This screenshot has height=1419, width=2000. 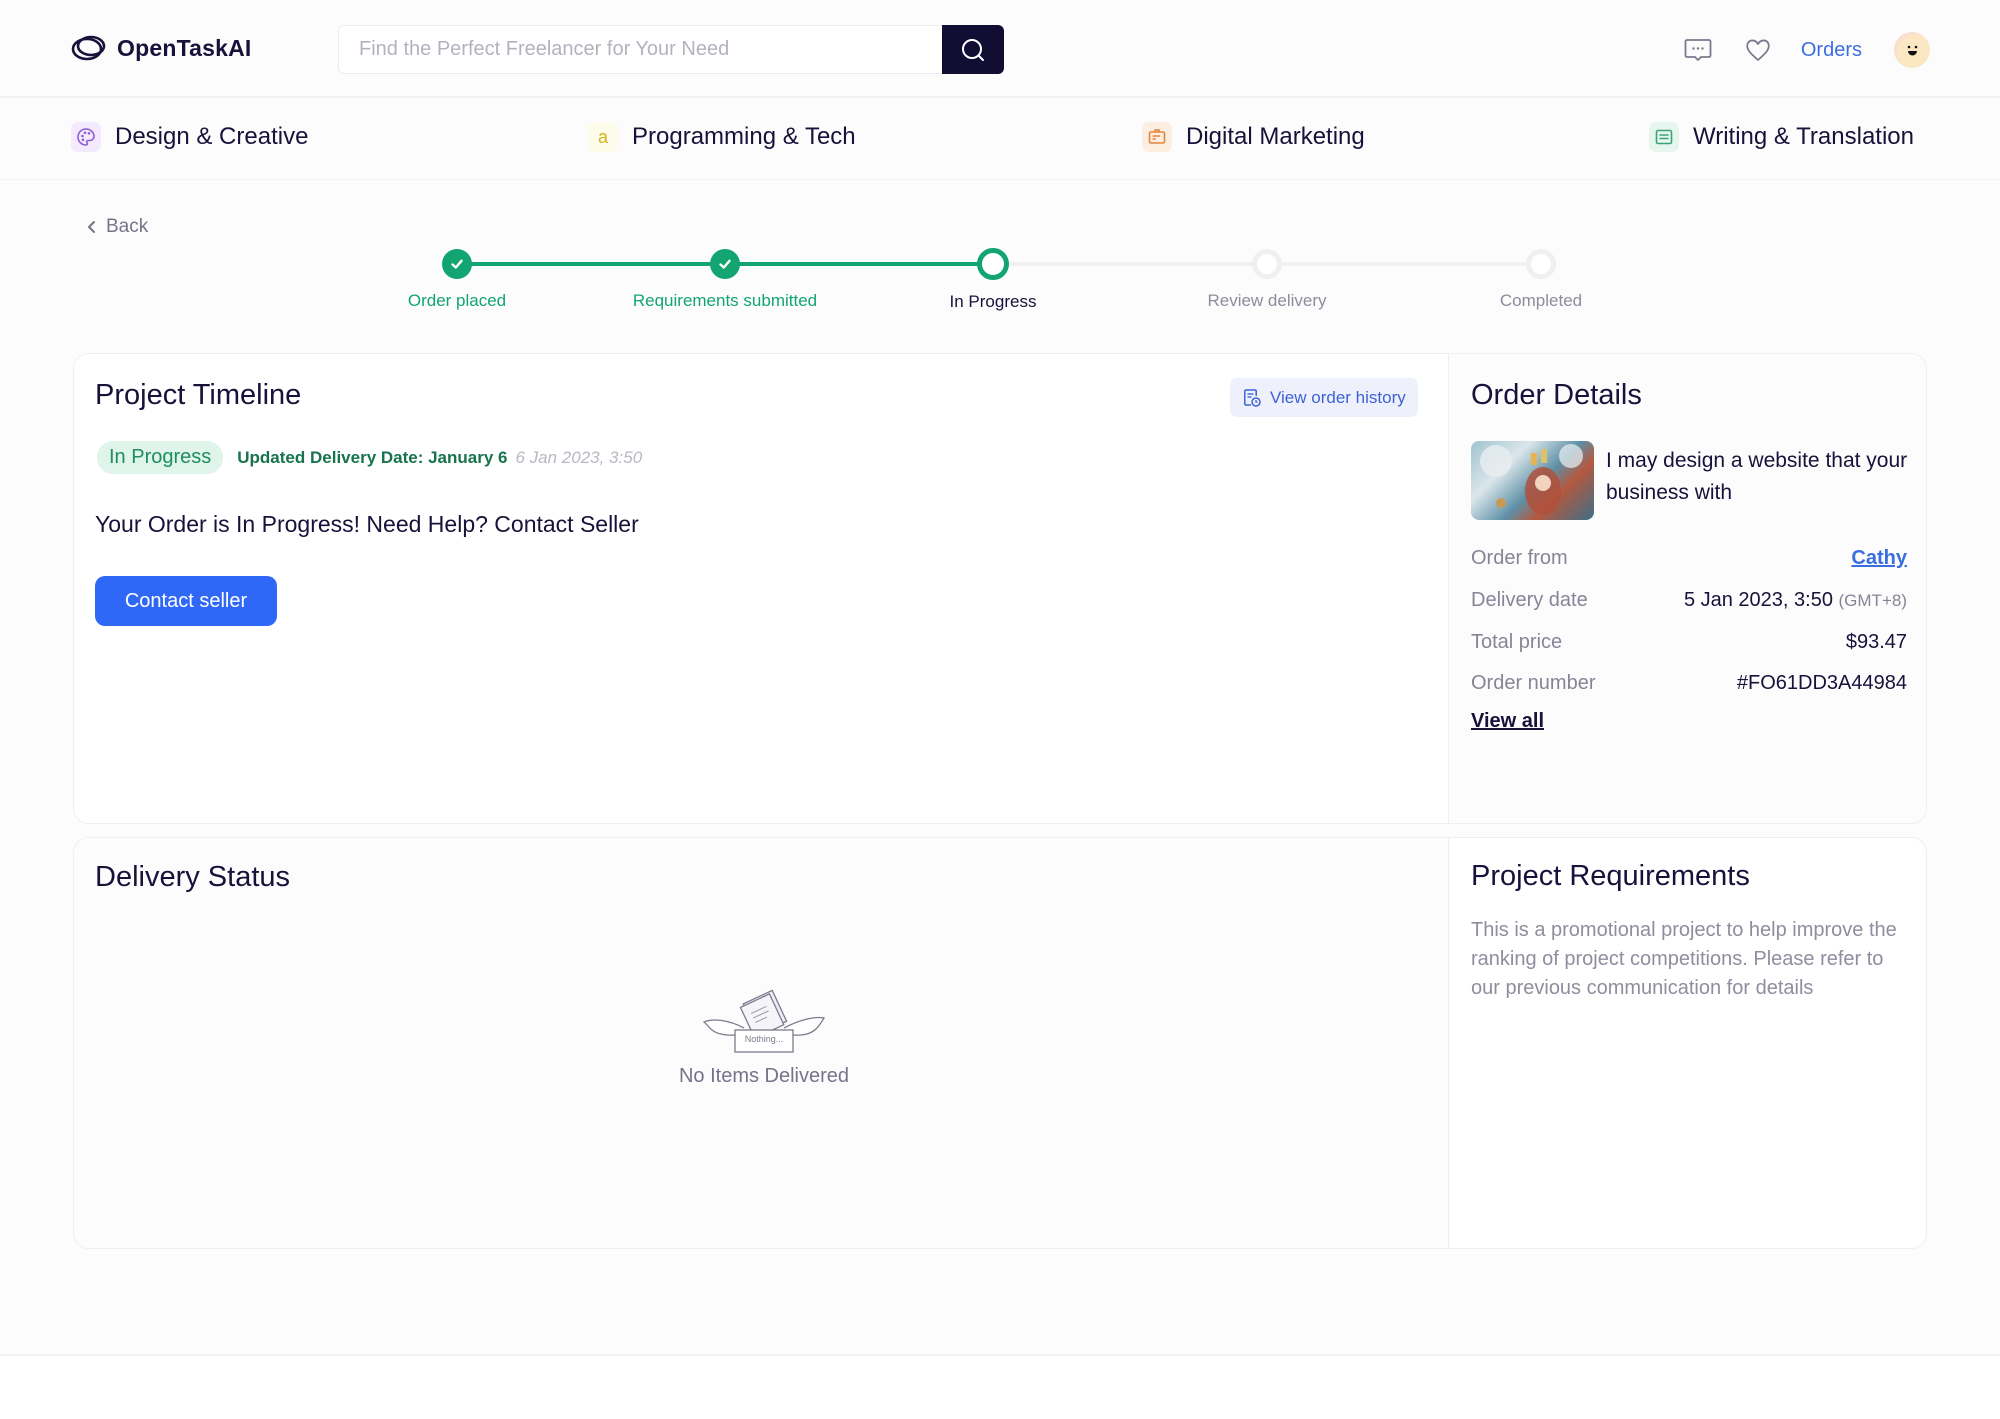 I want to click on user-avatar, so click(x=1912, y=50).